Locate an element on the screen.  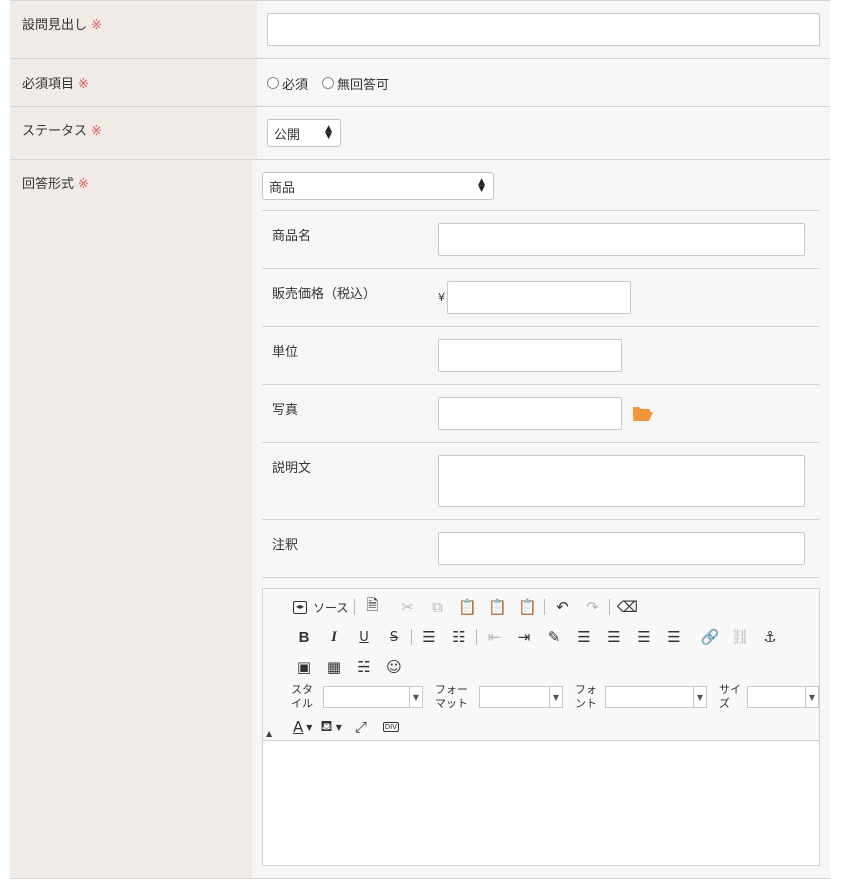
italic-icon: I is located at coordinates (334, 637).